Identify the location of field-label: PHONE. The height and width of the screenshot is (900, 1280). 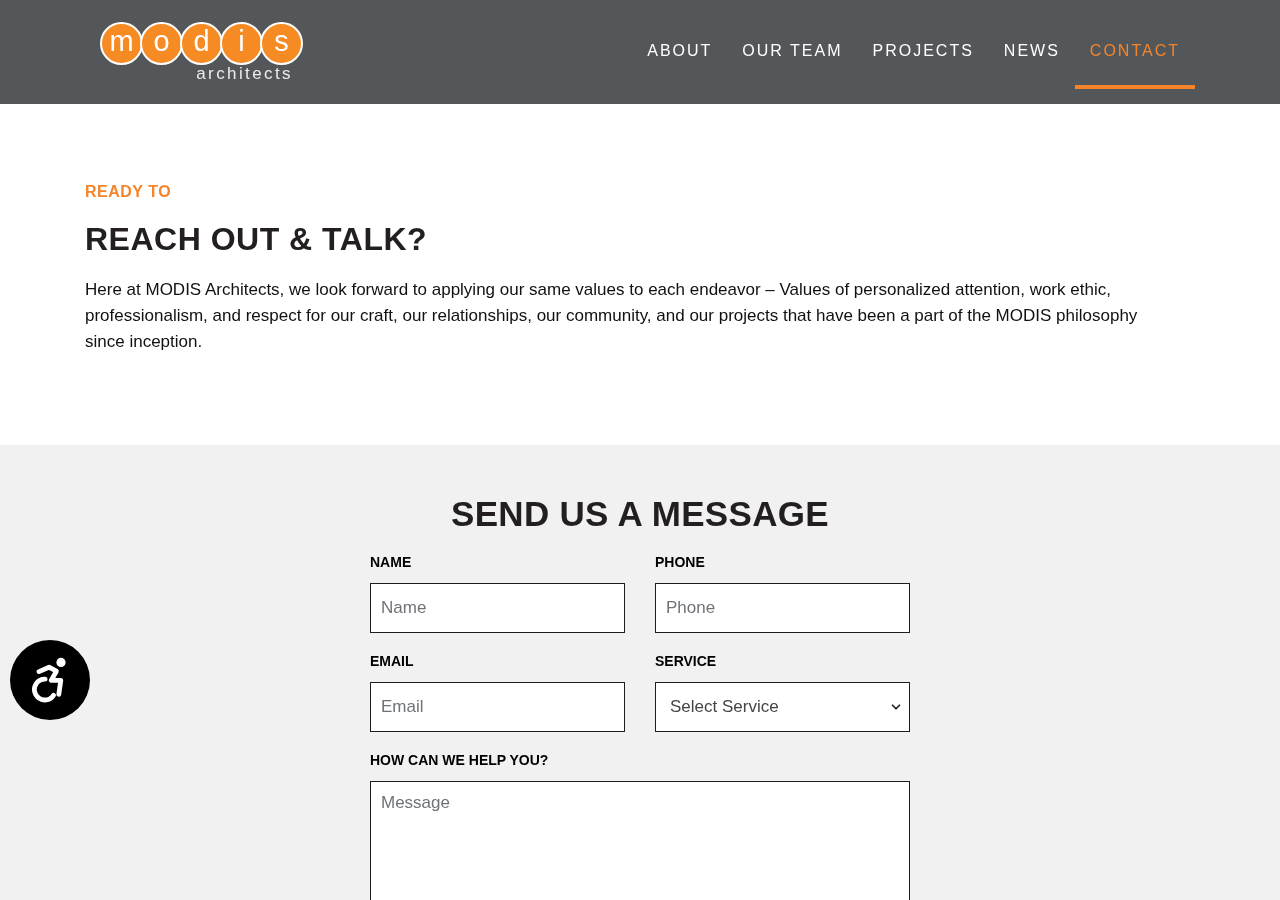
(680, 562).